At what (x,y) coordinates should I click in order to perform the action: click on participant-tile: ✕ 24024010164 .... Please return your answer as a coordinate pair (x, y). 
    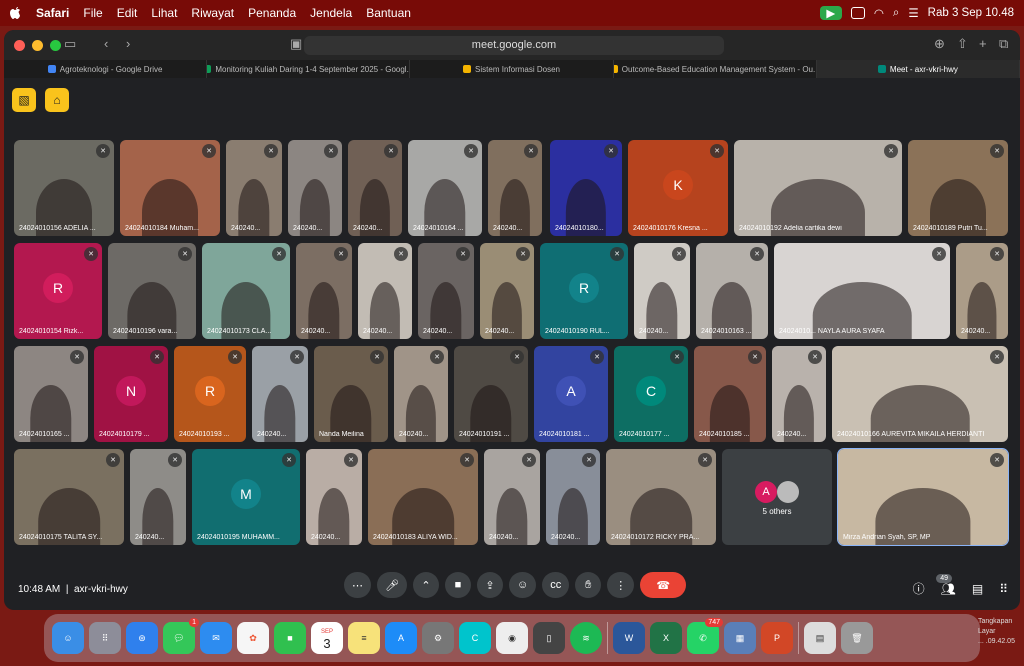
    Looking at the image, I should click on (445, 188).